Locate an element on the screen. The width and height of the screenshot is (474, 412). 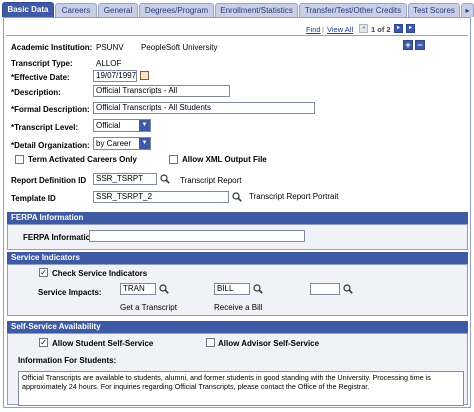
institution-label: Academic Institution: is located at coordinates (52, 47).